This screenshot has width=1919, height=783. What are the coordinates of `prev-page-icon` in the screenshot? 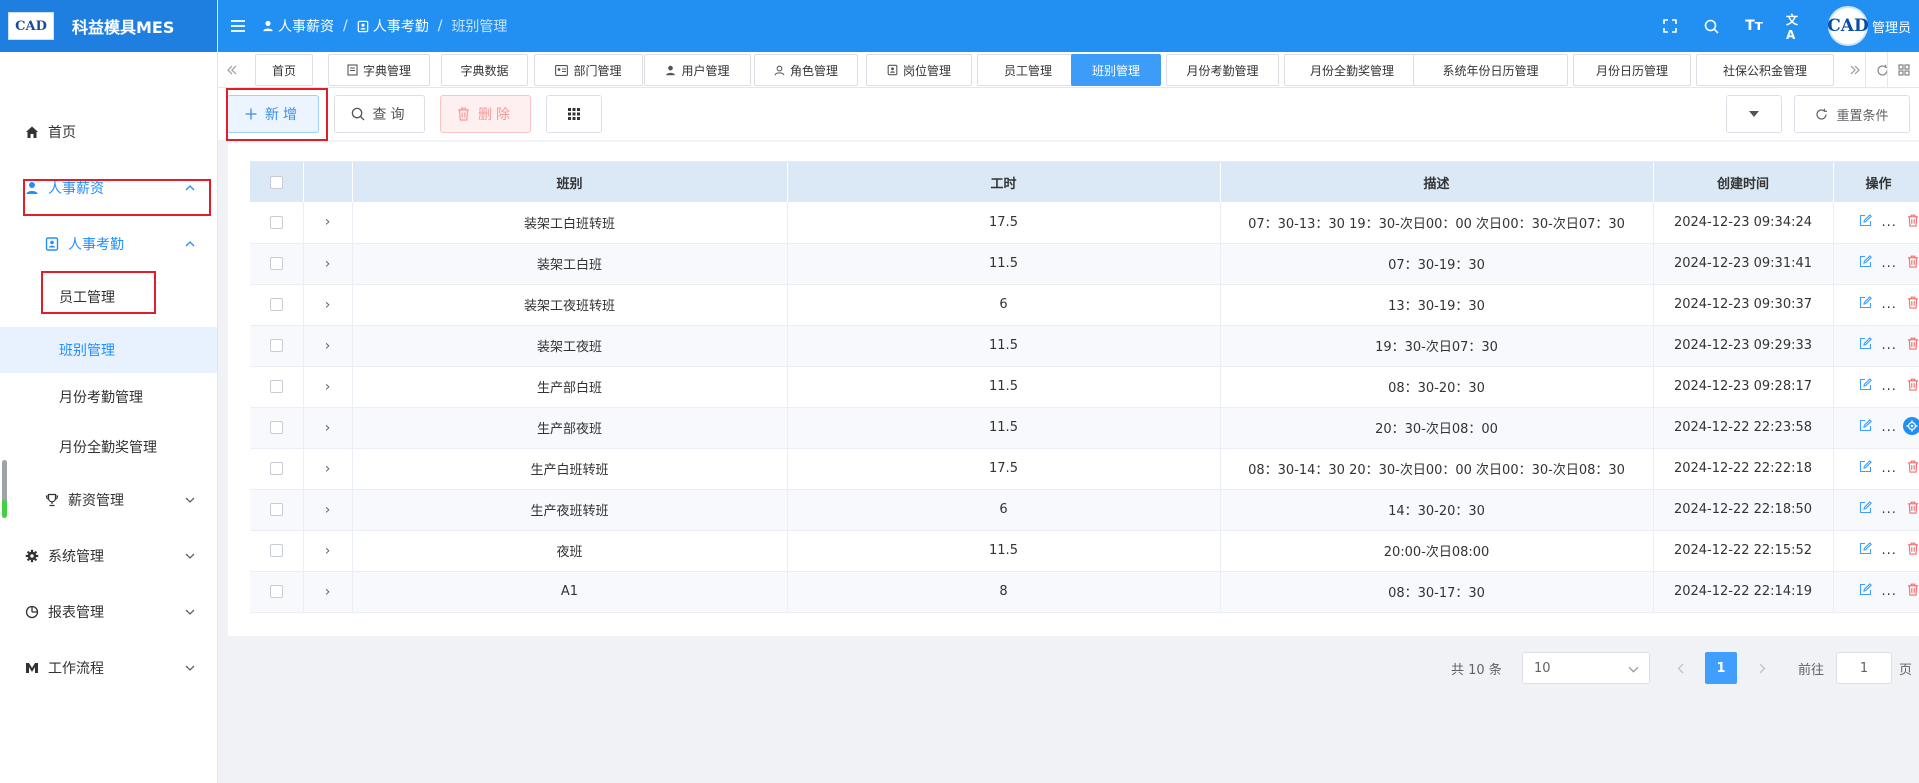 It's located at (1680, 668).